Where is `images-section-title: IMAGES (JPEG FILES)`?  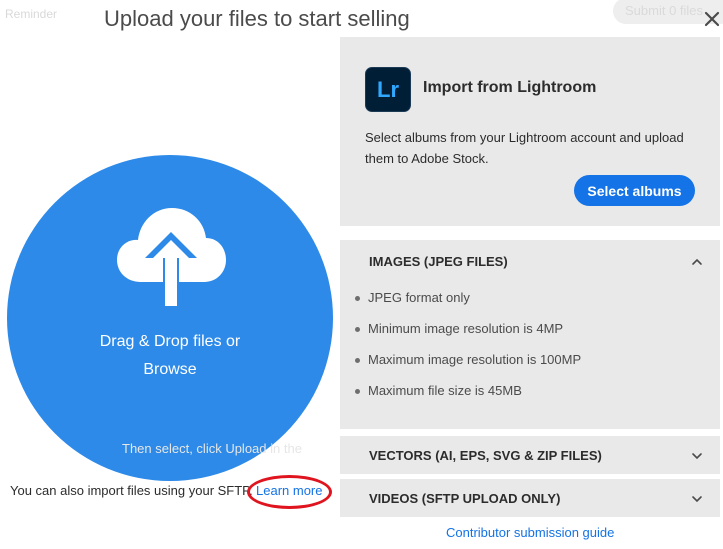 images-section-title: IMAGES (JPEG FILES) is located at coordinates (438, 261).